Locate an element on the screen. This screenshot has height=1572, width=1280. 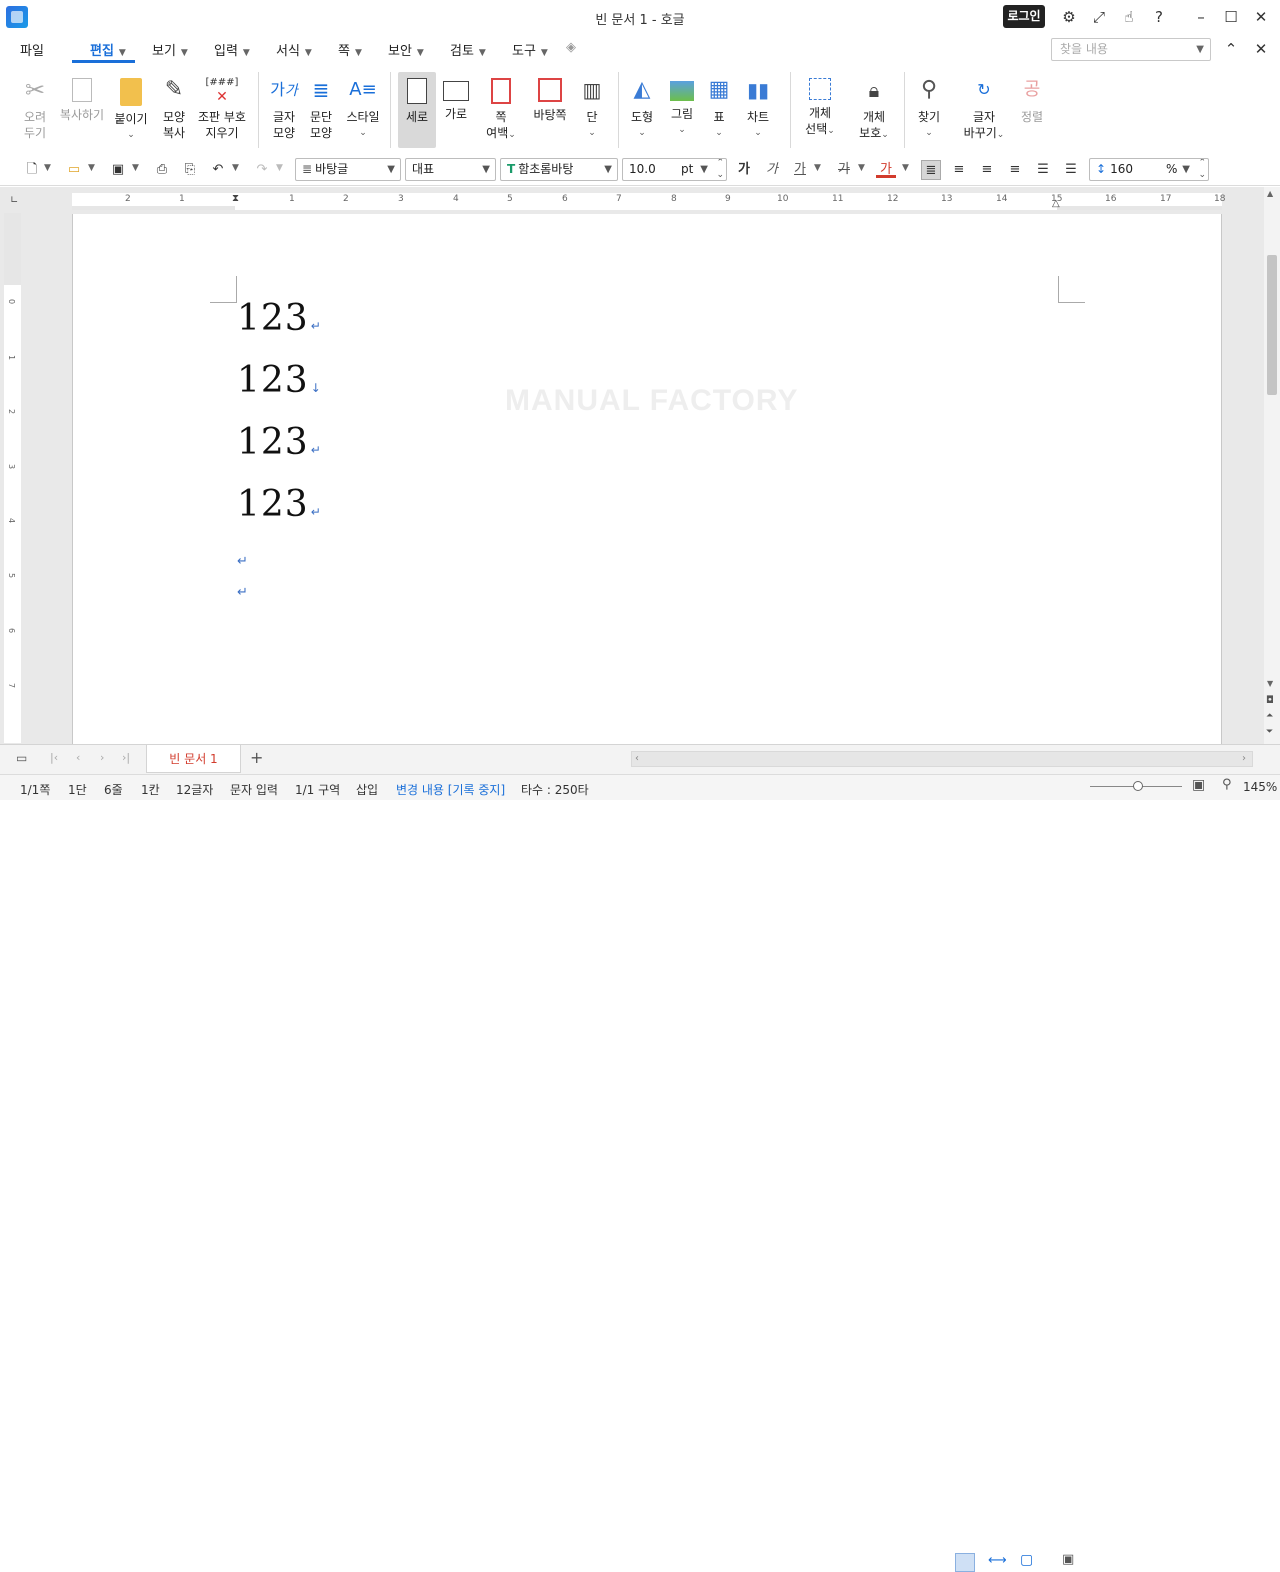
maximize-icon: ☐ is located at coordinates (1231, 17).